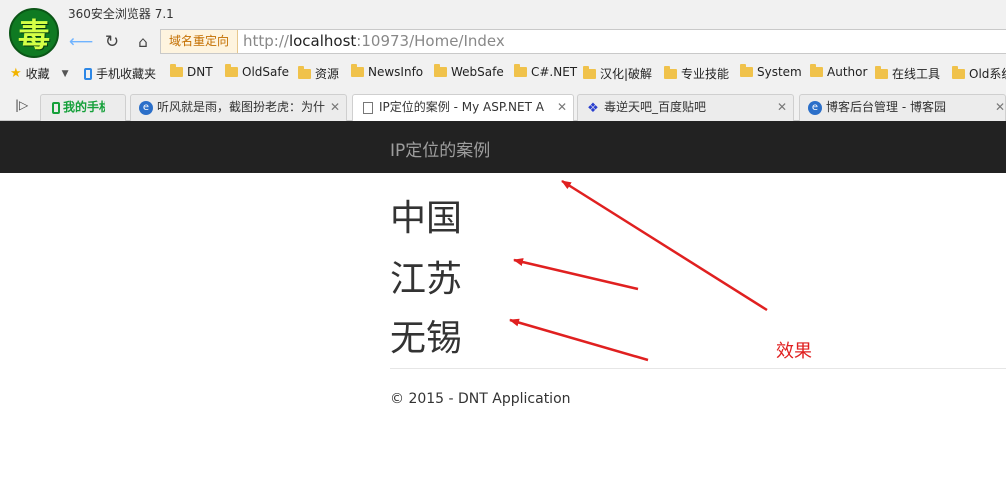  What do you see at coordinates (794, 351) in the screenshot?
I see `annotation-label: 效果` at bounding box center [794, 351].